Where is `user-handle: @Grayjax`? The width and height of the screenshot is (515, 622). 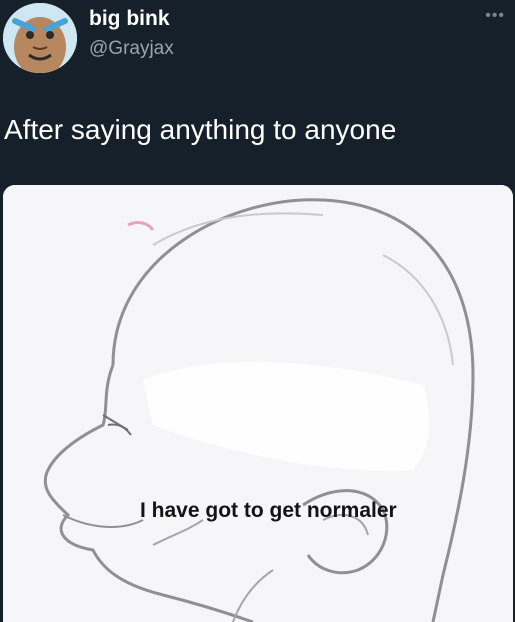
user-handle: @Grayjax is located at coordinates (131, 49).